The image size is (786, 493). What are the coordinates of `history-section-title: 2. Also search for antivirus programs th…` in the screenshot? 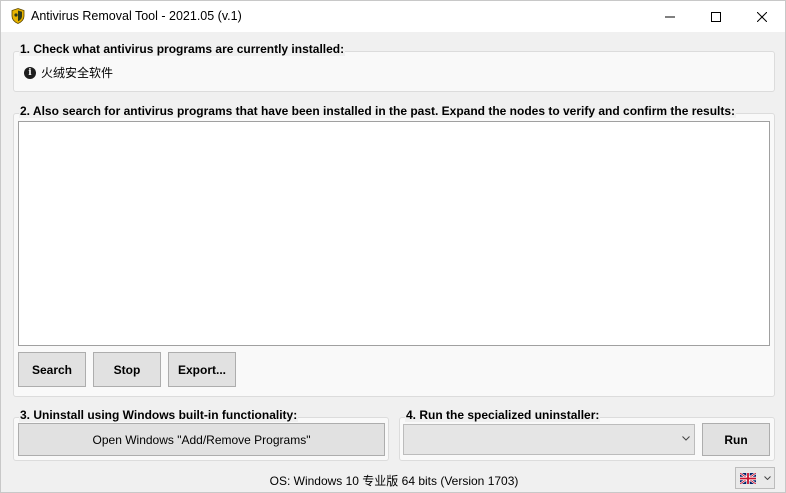 It's located at (378, 111).